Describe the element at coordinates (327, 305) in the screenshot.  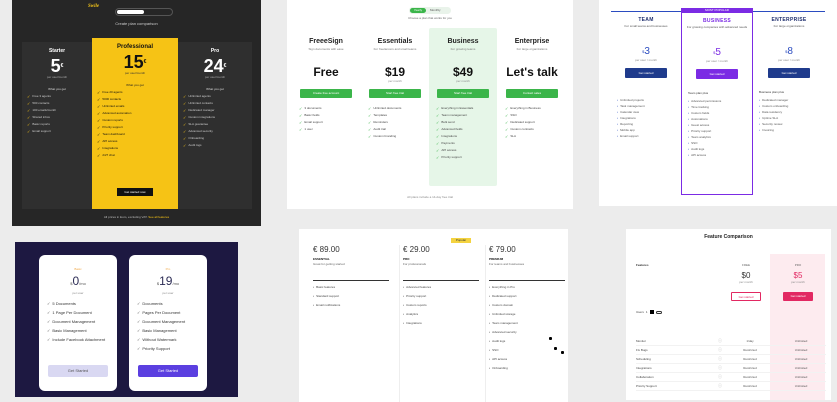
I see `list-item: • Email notifications` at that location.